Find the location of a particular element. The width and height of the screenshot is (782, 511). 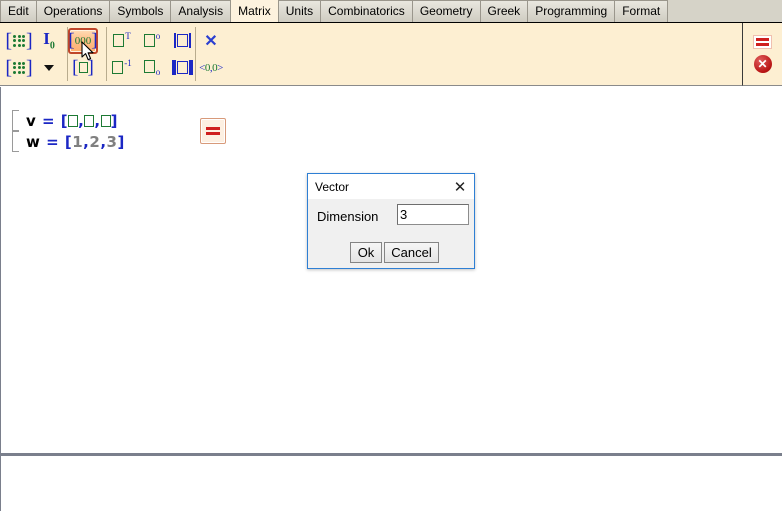

matrix-toolbar: [ ] I0 [ ] [000] [] T o -1 o ✕ <0,0> is located at coordinates (391, 54).